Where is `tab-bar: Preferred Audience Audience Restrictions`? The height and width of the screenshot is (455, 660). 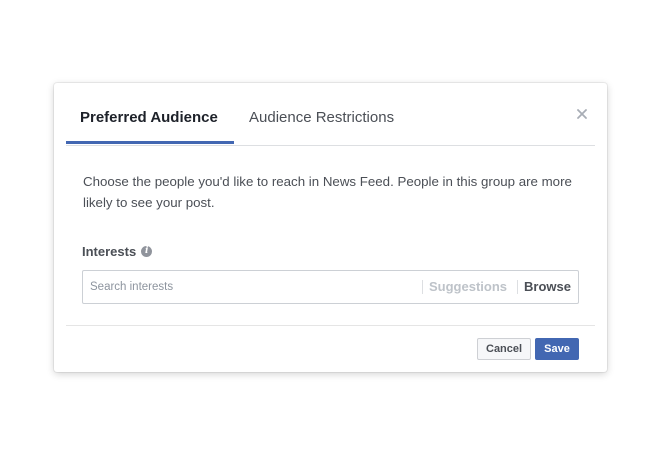 tab-bar: Preferred Audience Audience Restrictions is located at coordinates (330, 114).